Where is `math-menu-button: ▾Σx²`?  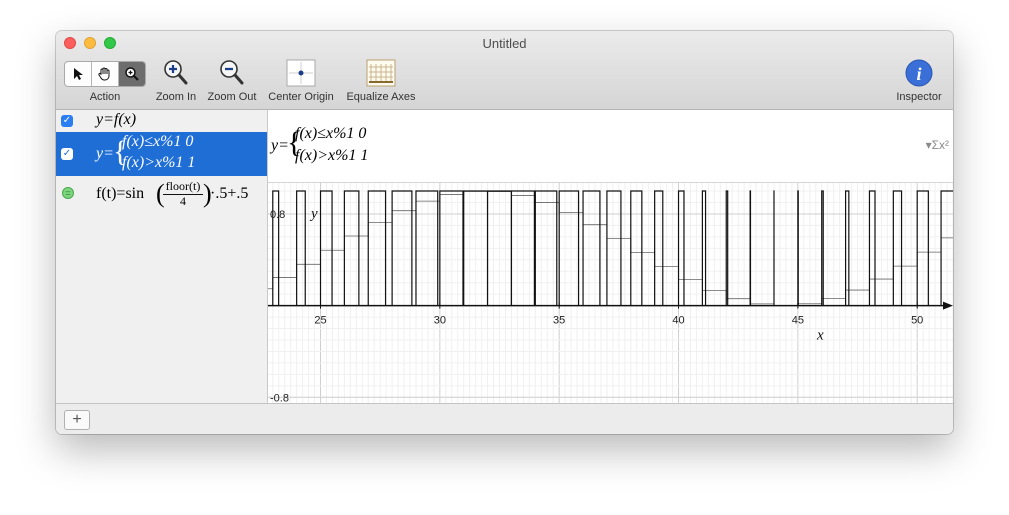 math-menu-button: ▾Σx² is located at coordinates (937, 145).